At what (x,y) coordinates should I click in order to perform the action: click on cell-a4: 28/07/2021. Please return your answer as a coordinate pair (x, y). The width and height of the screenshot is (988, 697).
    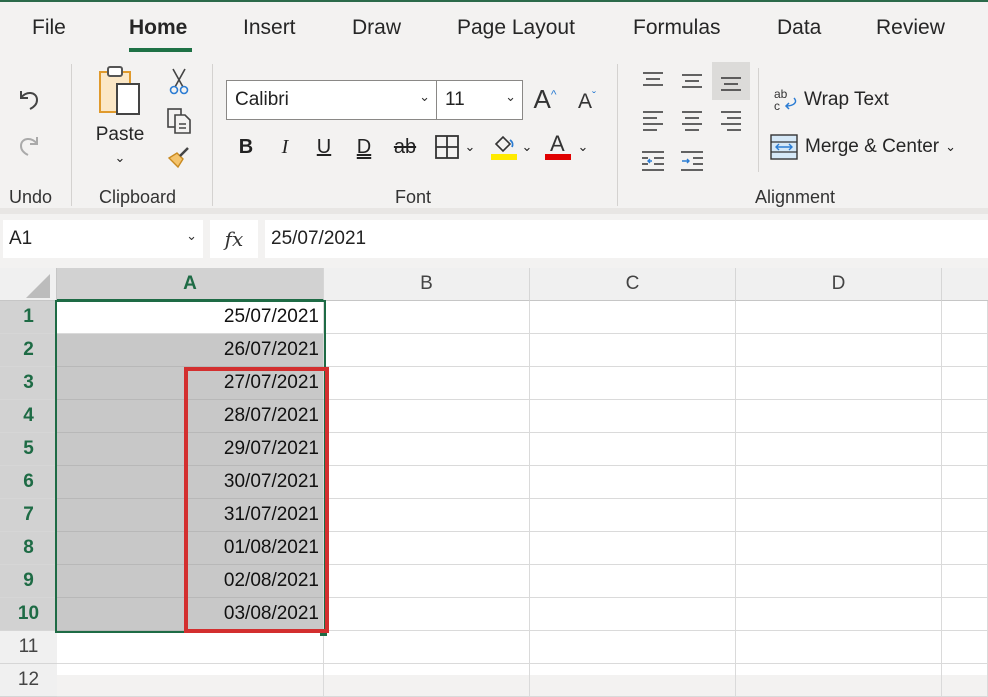
    Looking at the image, I should click on (190, 416).